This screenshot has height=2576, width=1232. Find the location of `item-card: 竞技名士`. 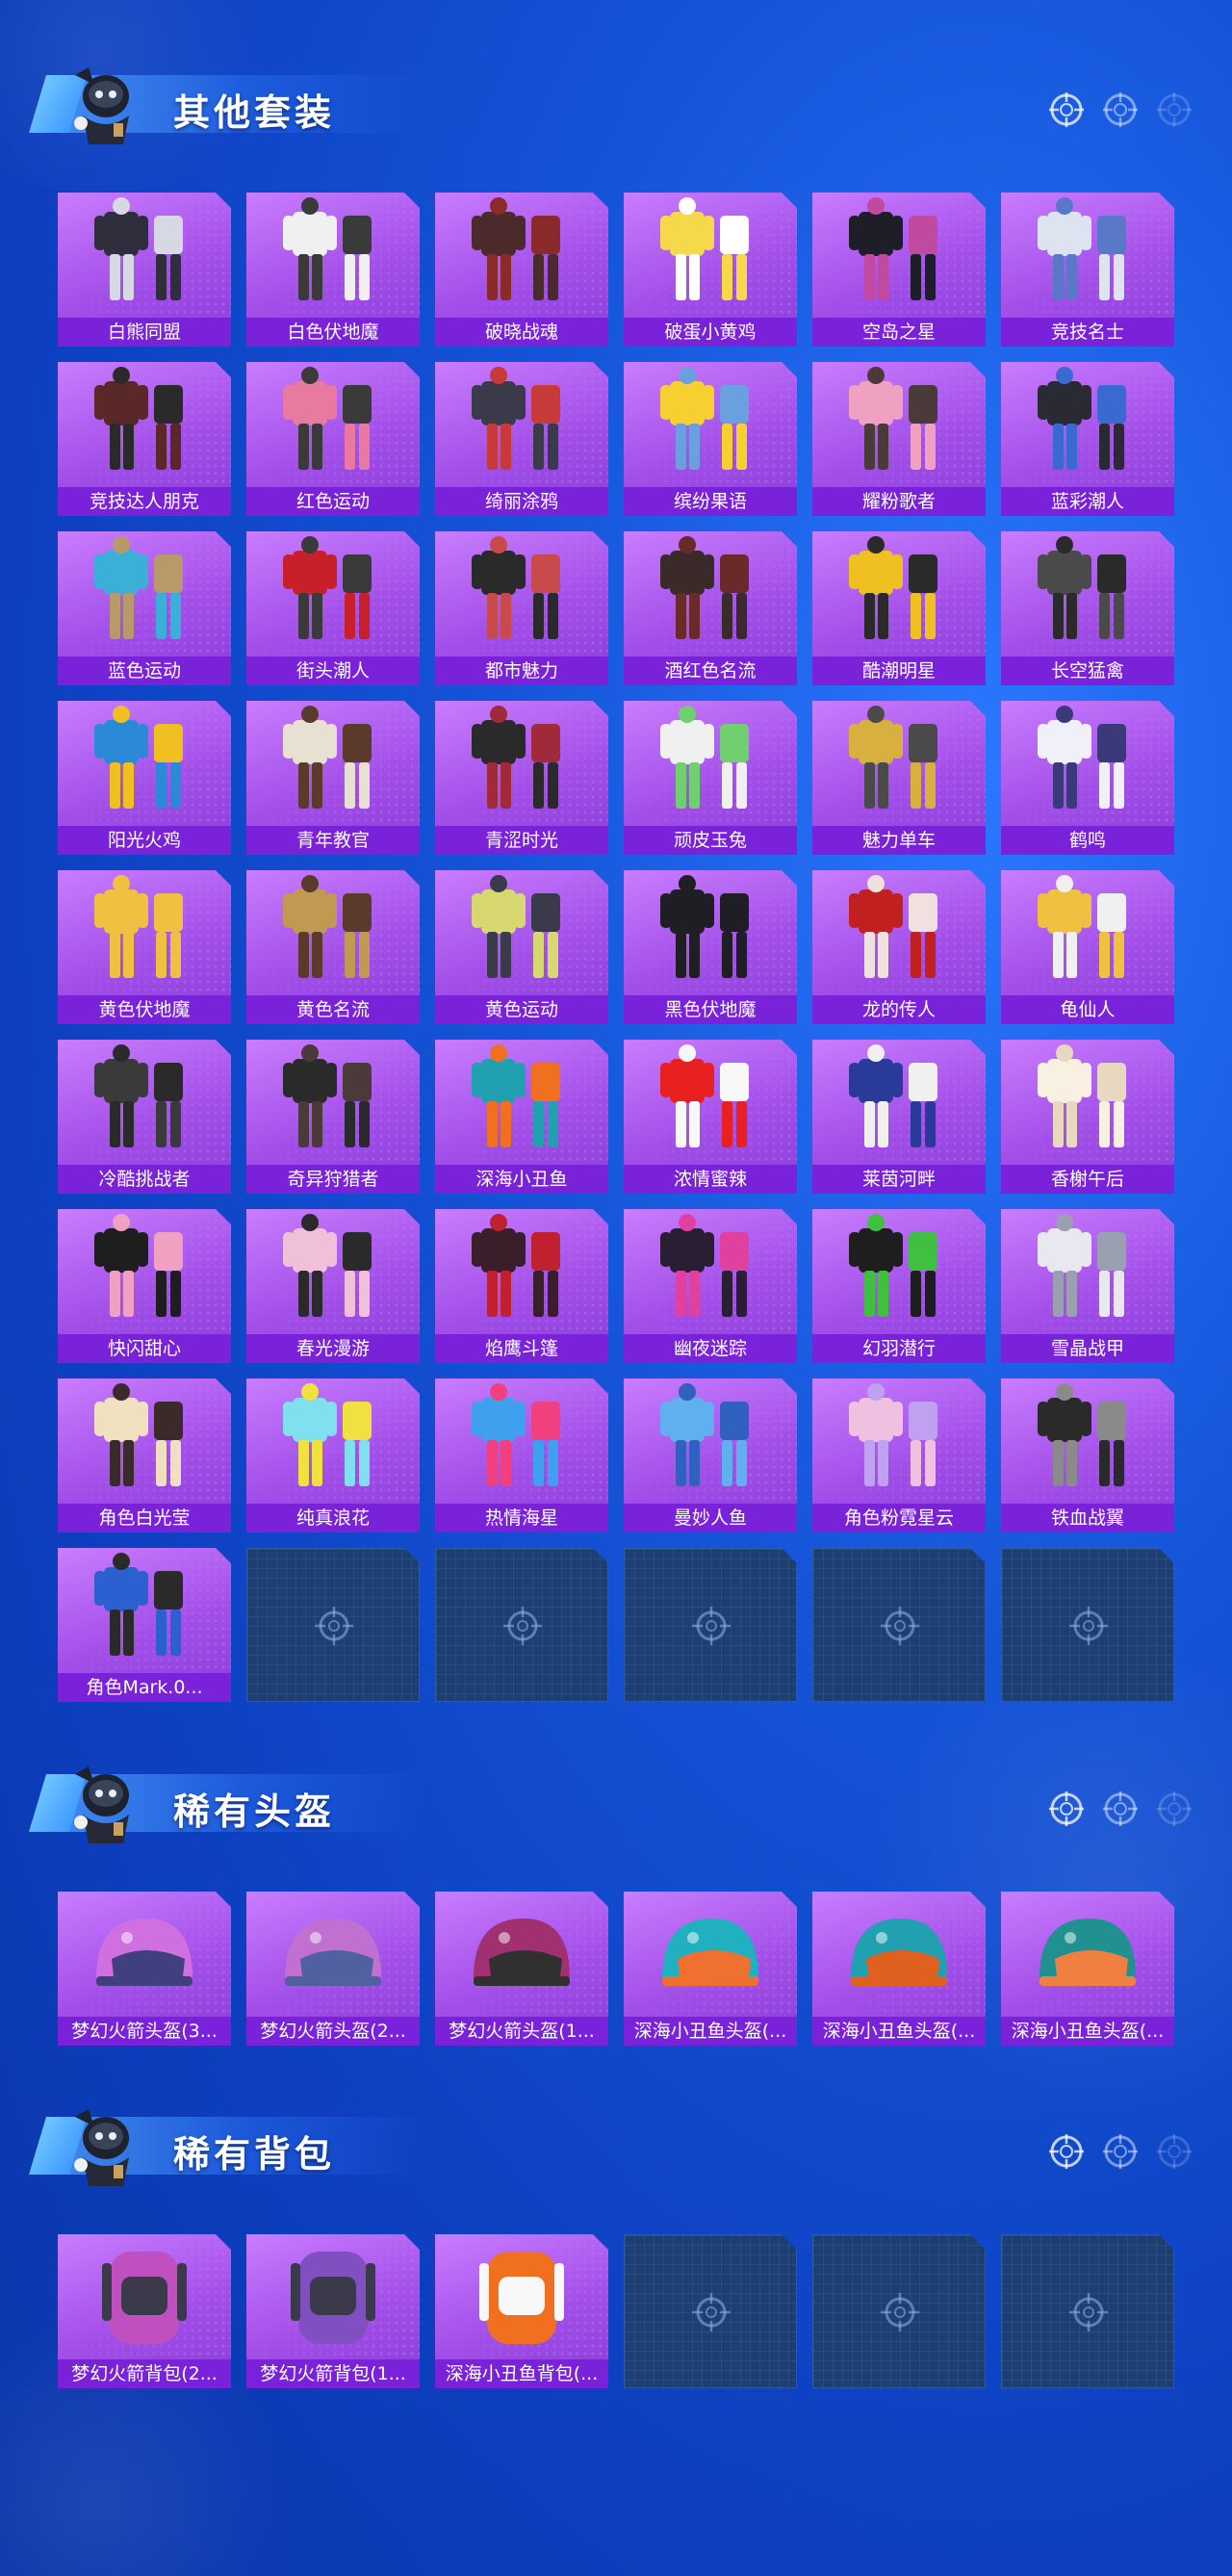

item-card: 竞技名士 is located at coordinates (1087, 270).